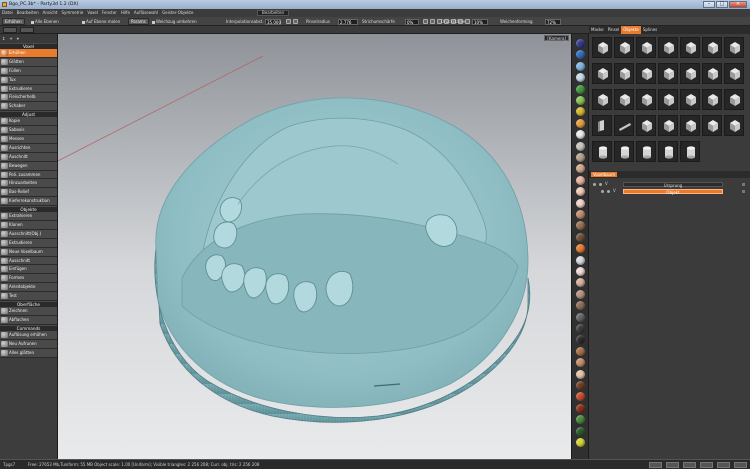  Describe the element at coordinates (432, 21) in the screenshot. I see `rotate-icon` at that location.